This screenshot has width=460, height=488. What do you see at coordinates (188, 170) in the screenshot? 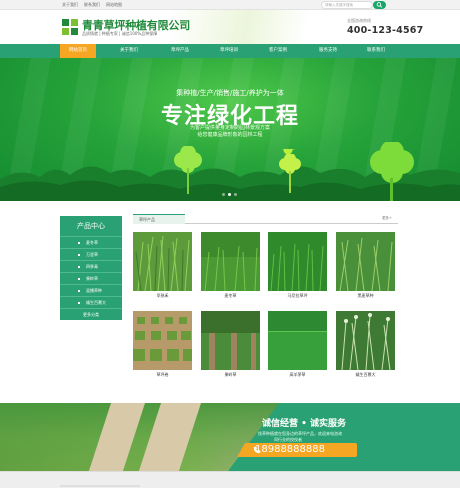
I see `clover-left-icon` at bounding box center [188, 170].